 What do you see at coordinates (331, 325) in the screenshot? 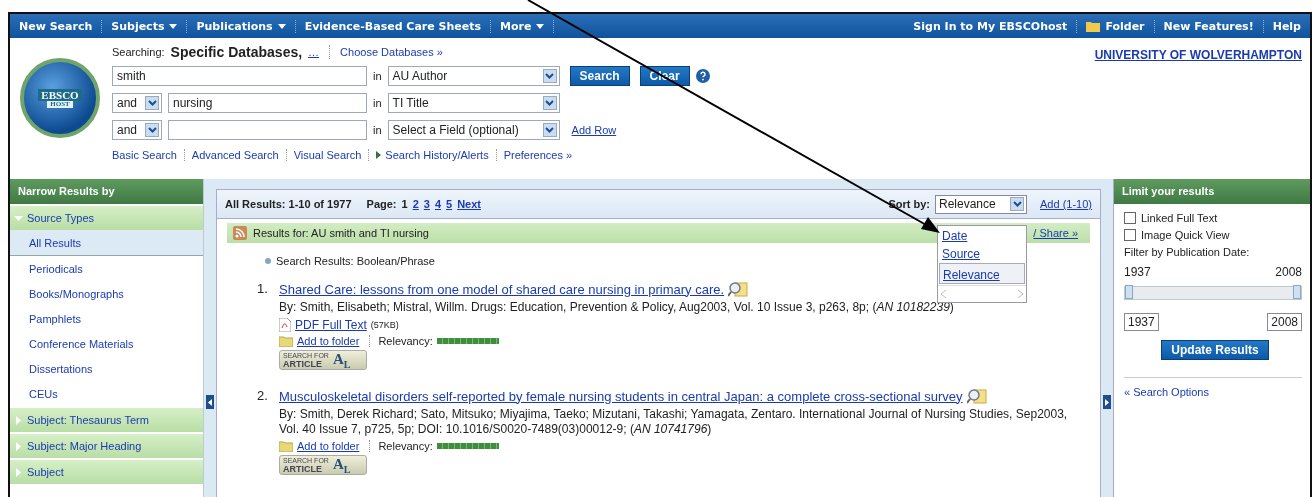
I see `pdf-full-text-link: PDF Full Text` at bounding box center [331, 325].